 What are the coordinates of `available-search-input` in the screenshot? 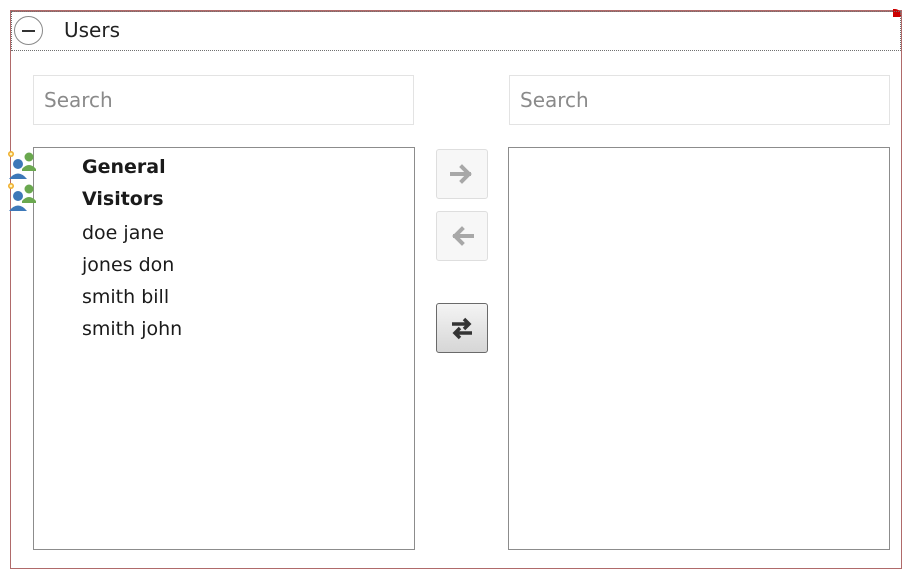 It's located at (223, 100).